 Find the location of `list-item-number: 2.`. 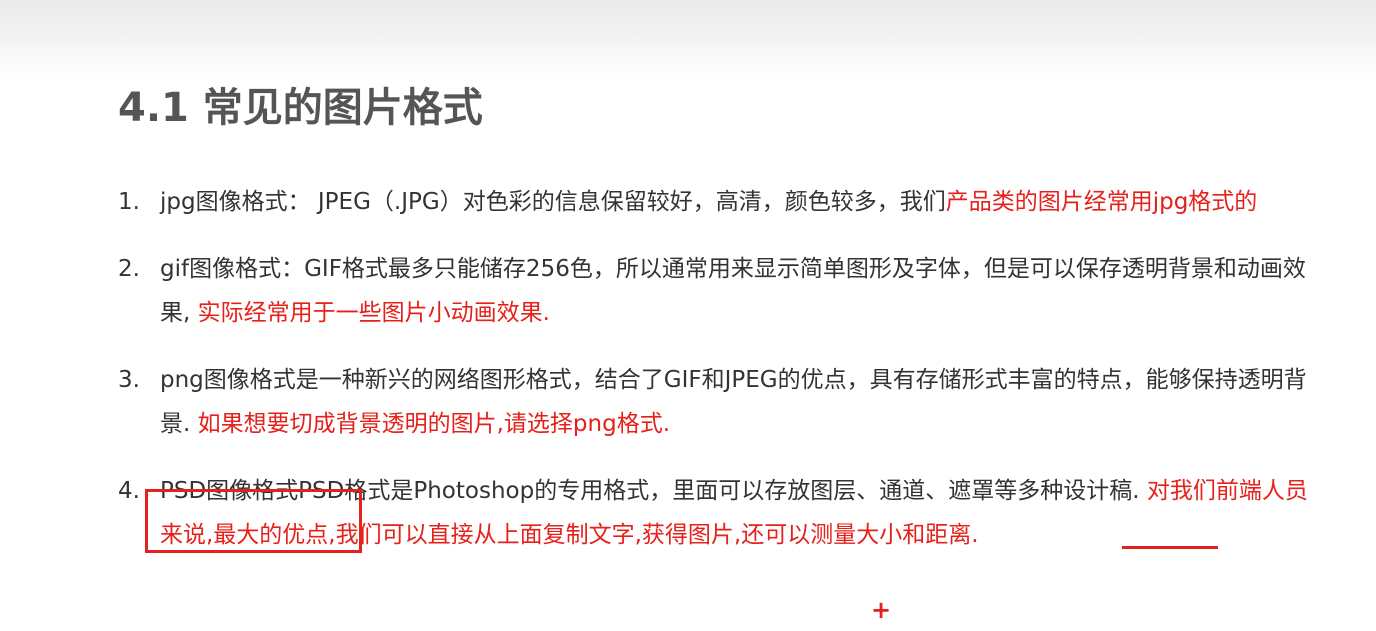

list-item-number: 2. is located at coordinates (129, 269).